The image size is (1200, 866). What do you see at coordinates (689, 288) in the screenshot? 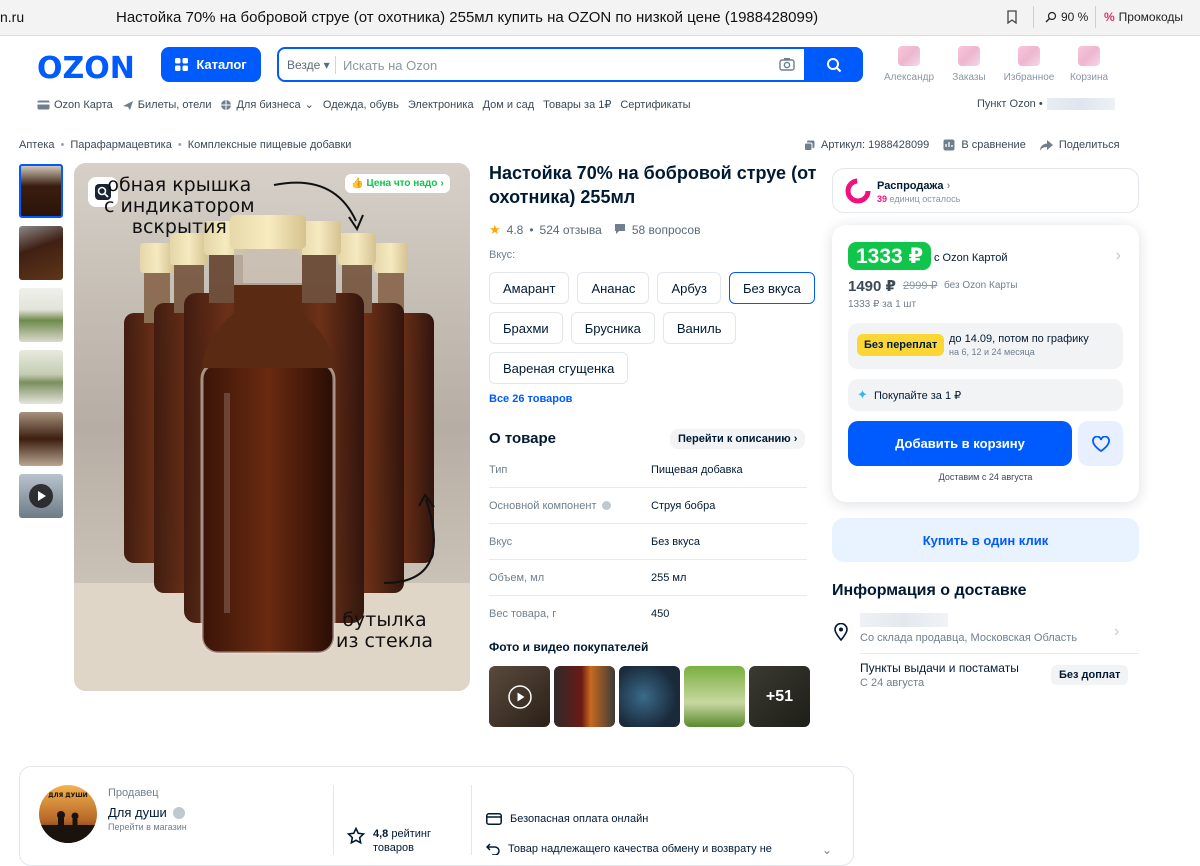
I see `taste-option: Арбуз` at bounding box center [689, 288].